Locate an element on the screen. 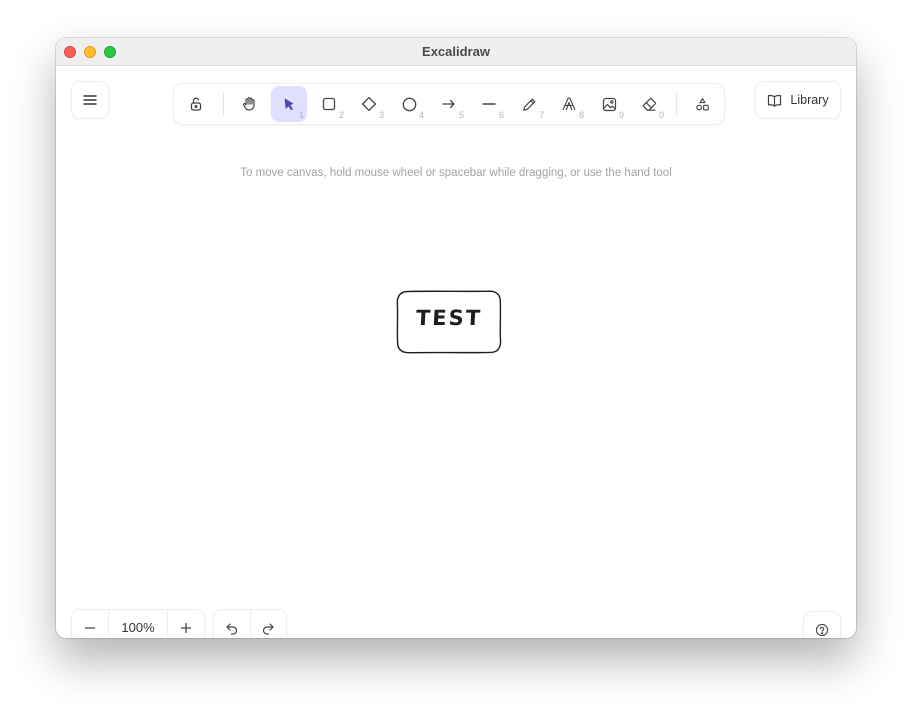 This screenshot has height=712, width=912. book-icon is located at coordinates (774, 100).